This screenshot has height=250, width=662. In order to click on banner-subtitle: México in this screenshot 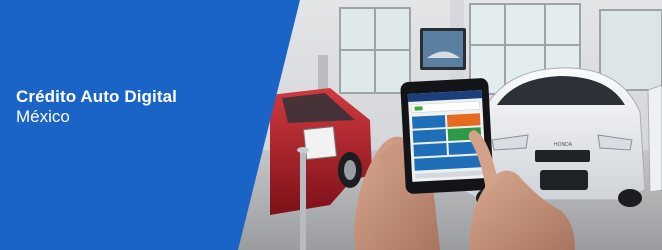, I will do `click(43, 116)`.